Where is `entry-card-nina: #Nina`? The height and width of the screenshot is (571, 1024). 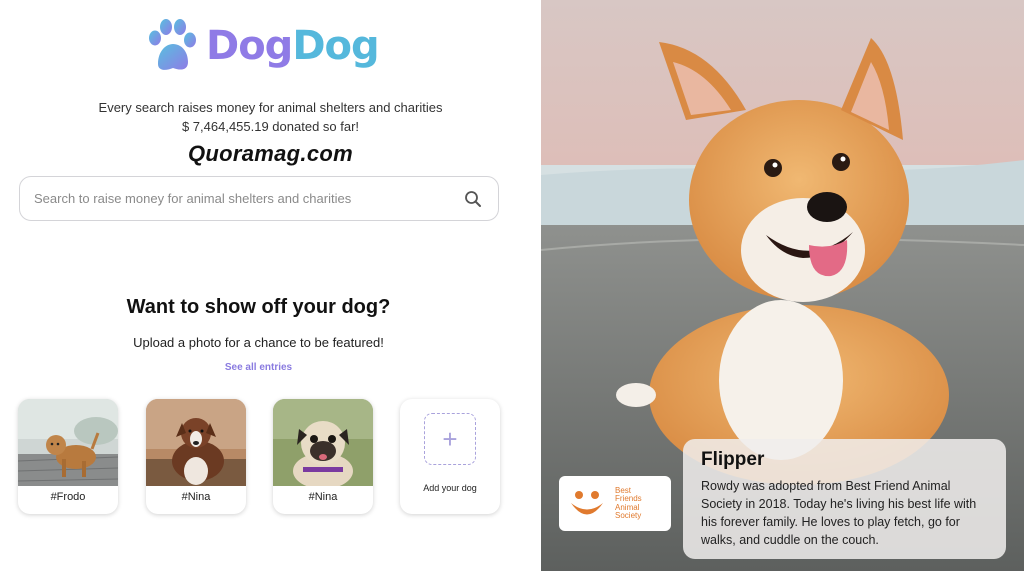 entry-card-nina: #Nina is located at coordinates (196, 456).